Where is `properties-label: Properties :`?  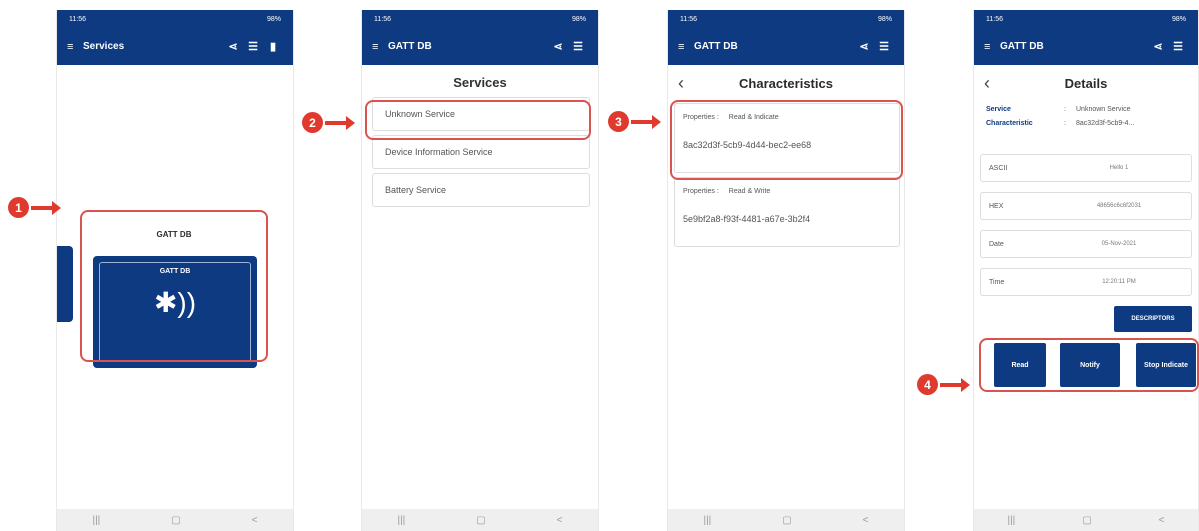
properties-label: Properties : is located at coordinates (701, 191).